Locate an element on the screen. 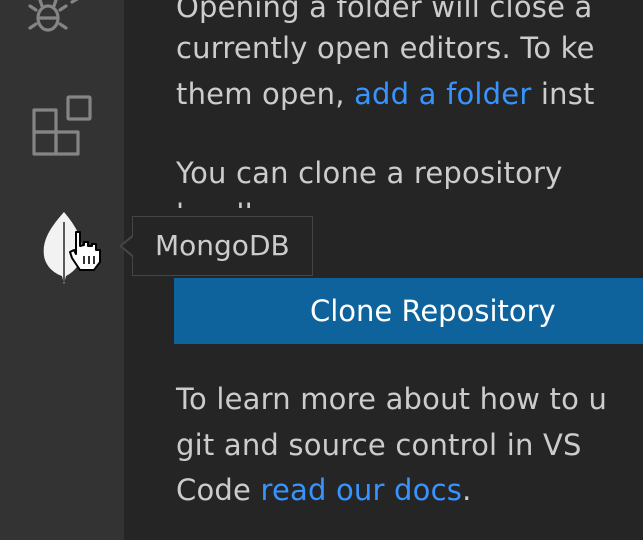 The height and width of the screenshot is (540, 643). welcome-para3-line3: Code read our docs. is located at coordinates (324, 490).